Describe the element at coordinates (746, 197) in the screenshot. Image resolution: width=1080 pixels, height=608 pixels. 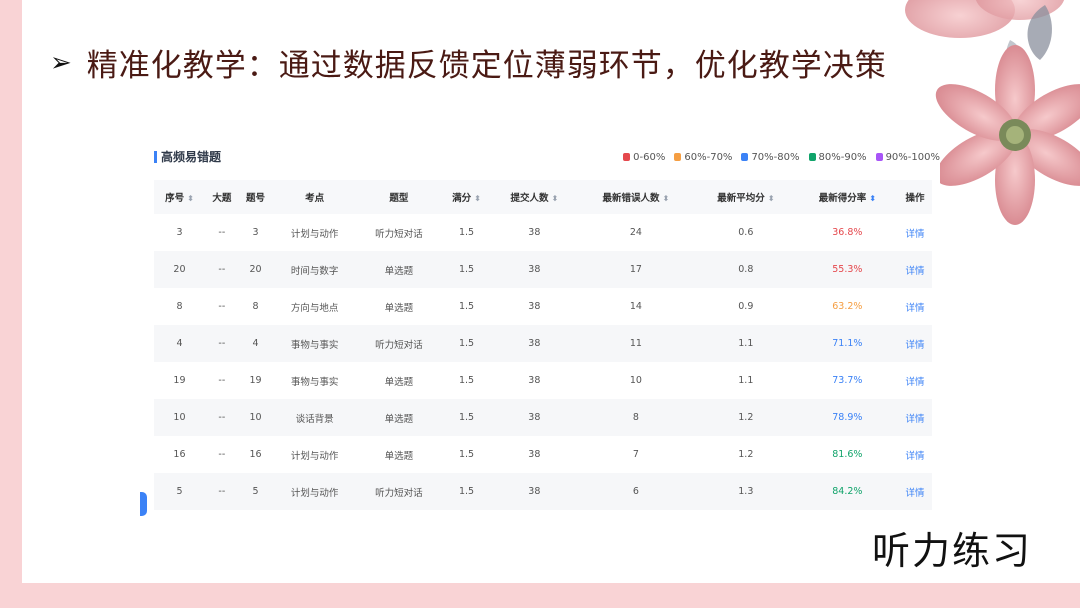
I see `column-header-avg: 最新平均分 ⬍` at that location.